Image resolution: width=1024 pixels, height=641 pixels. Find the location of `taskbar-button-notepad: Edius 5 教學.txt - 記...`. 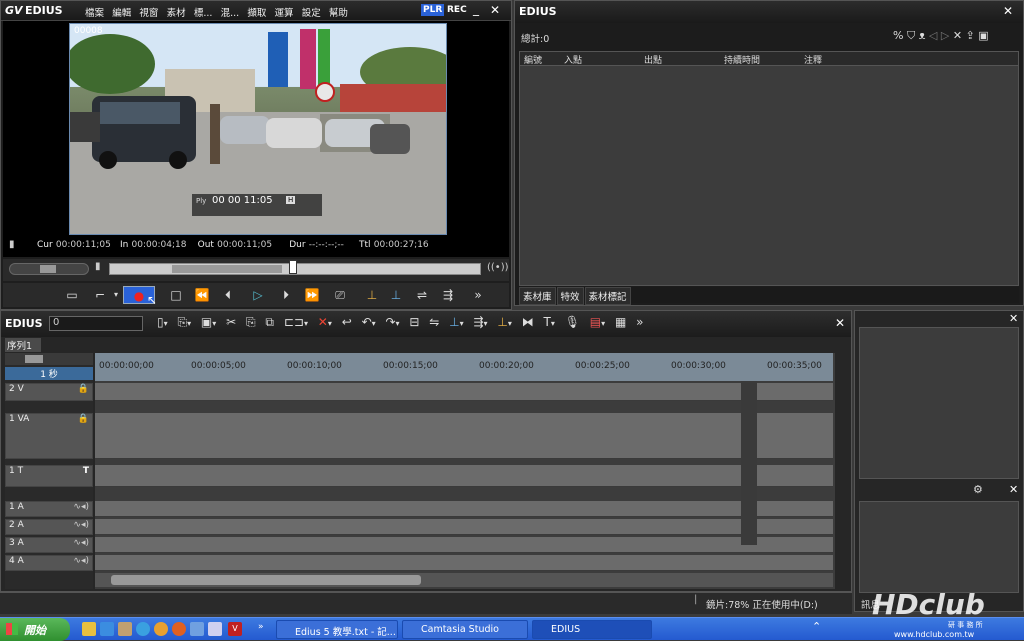

taskbar-button-notepad: Edius 5 教學.txt - 記... is located at coordinates (337, 629).